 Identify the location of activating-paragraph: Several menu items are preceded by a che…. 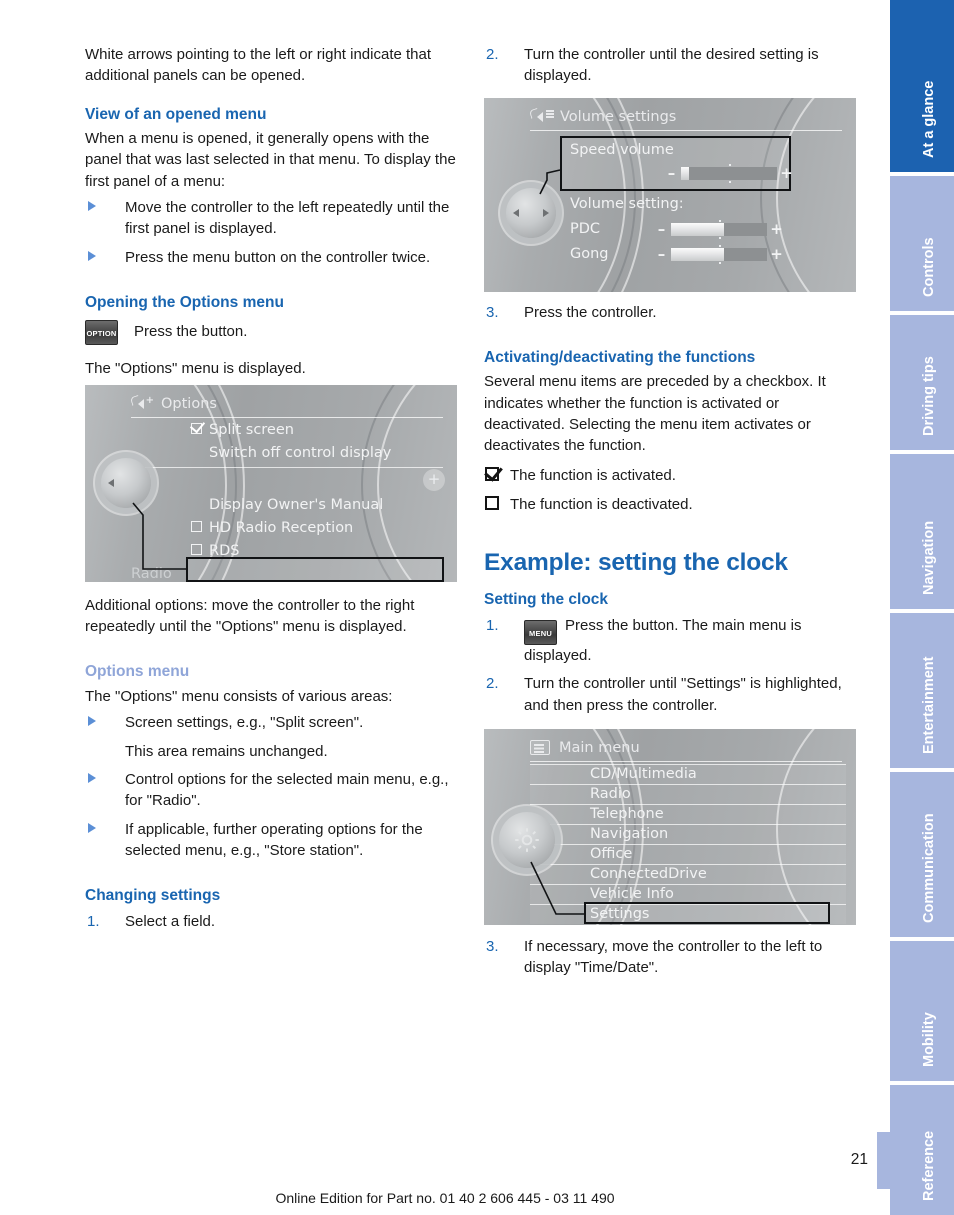
(655, 414).